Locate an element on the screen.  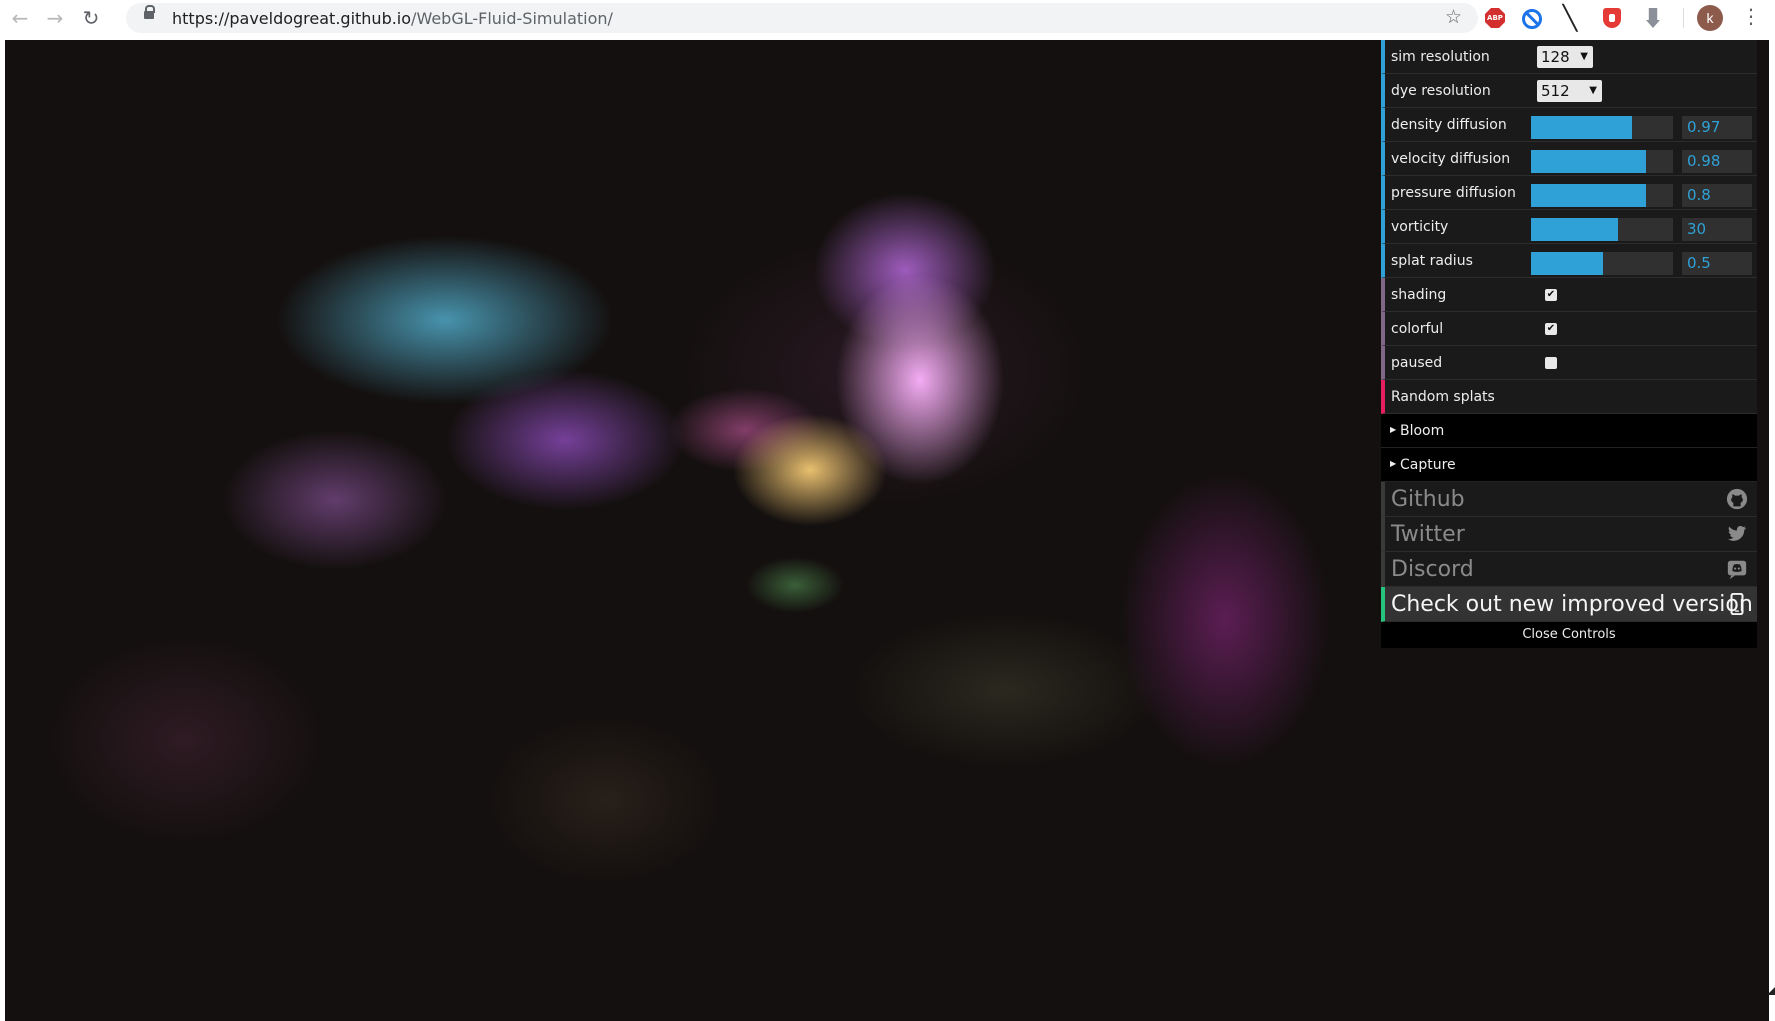
density-diffusion-row: density diffusion 0.97 is located at coordinates (1569, 125).